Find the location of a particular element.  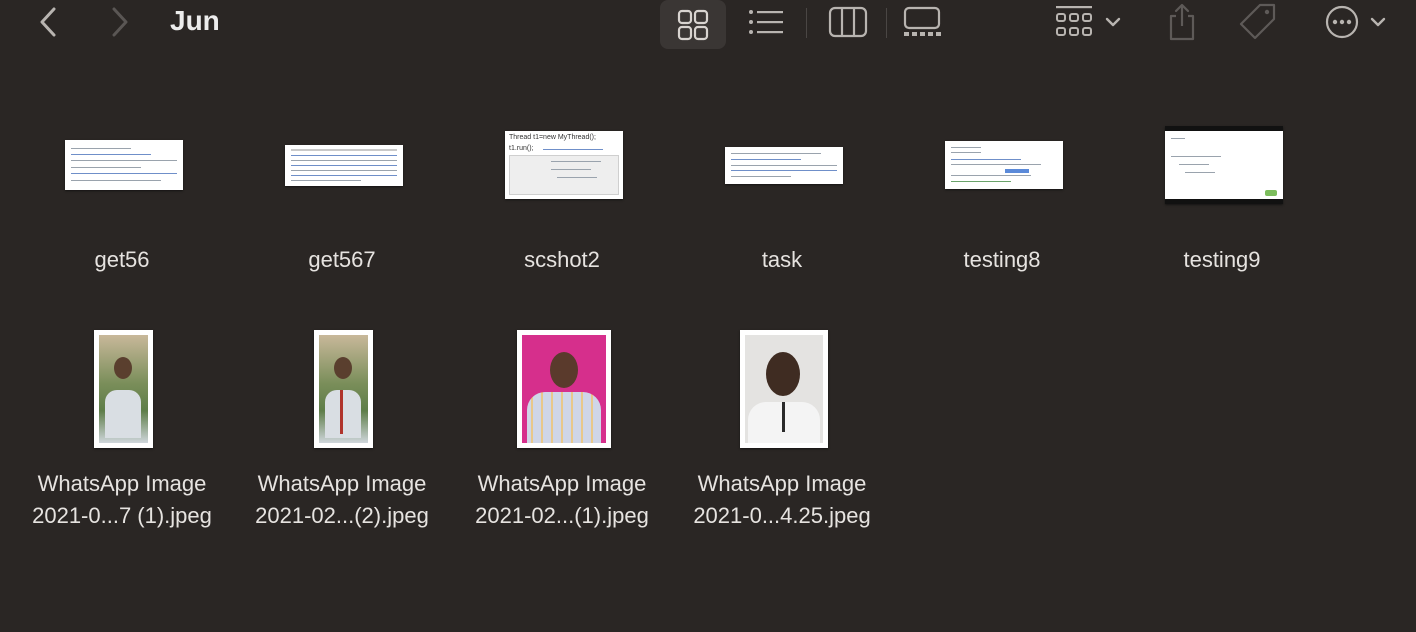

chevron-right-icon is located at coordinates (120, 22).